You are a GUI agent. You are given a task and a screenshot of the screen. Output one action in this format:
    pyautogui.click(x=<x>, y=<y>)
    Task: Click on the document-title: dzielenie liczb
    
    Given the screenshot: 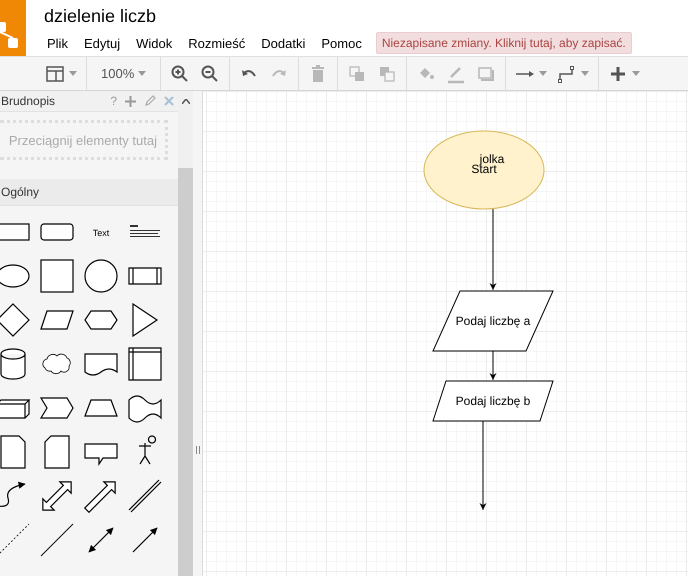 What is the action you would take?
    pyautogui.click(x=338, y=16)
    